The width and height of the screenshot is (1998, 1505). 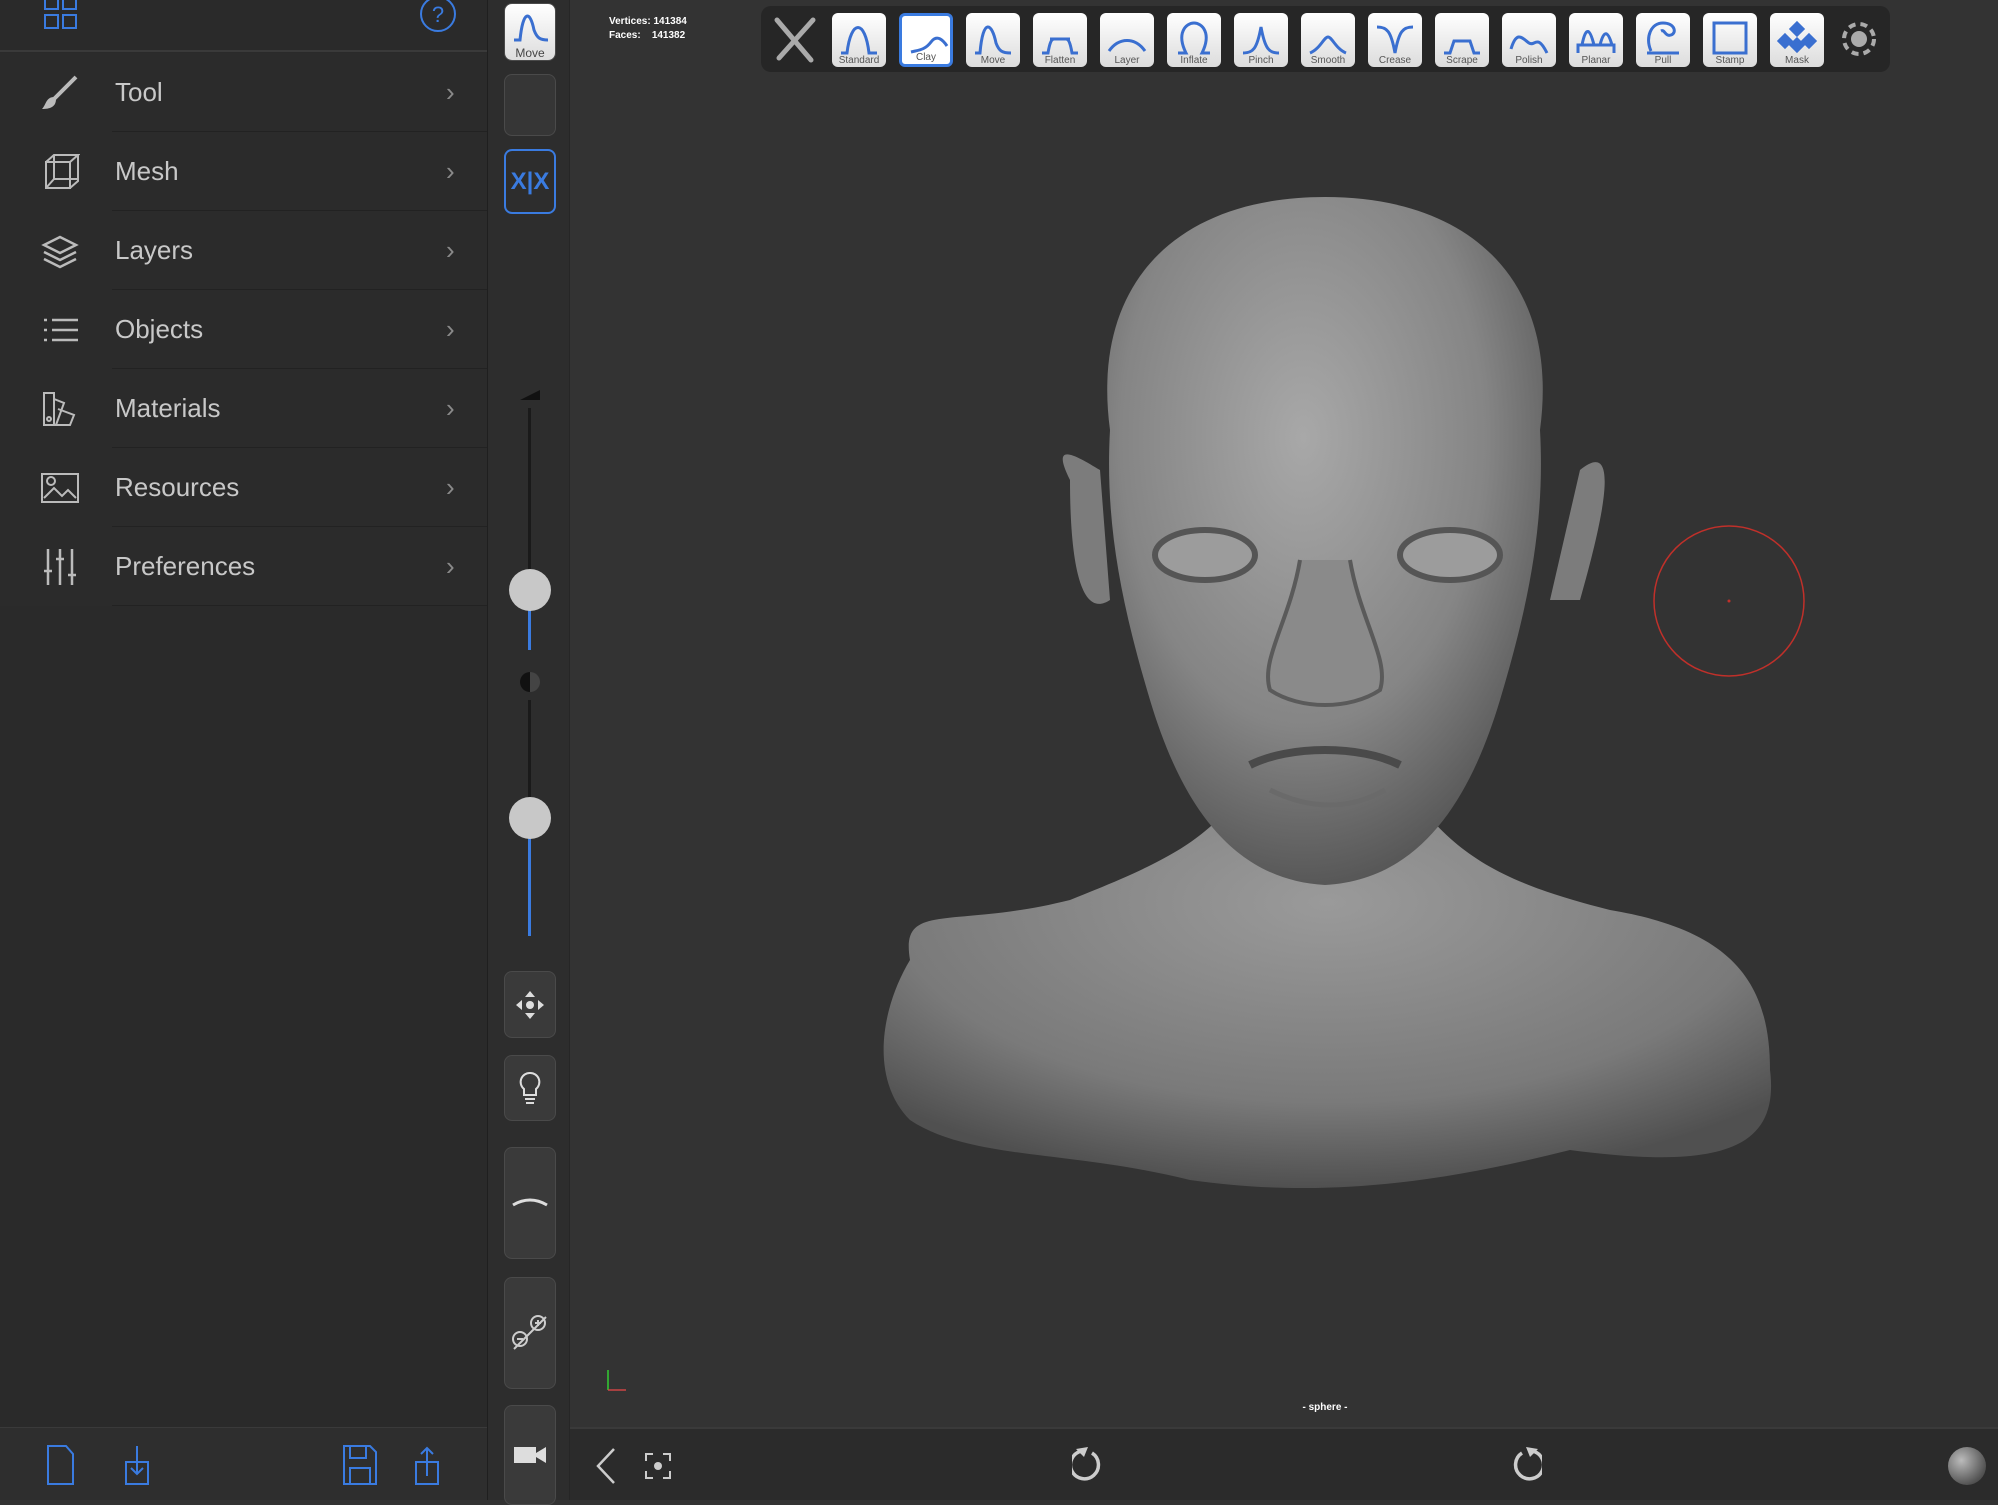 I want to click on divider, so click(x=299, y=605).